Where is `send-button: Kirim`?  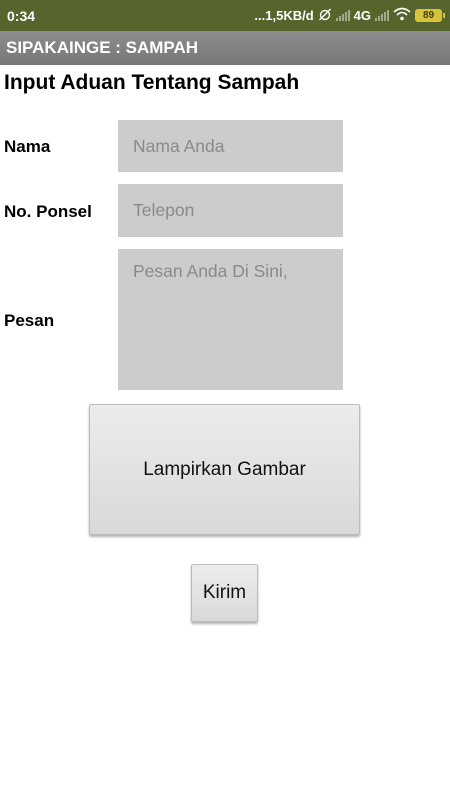
send-button: Kirim is located at coordinates (224, 593).